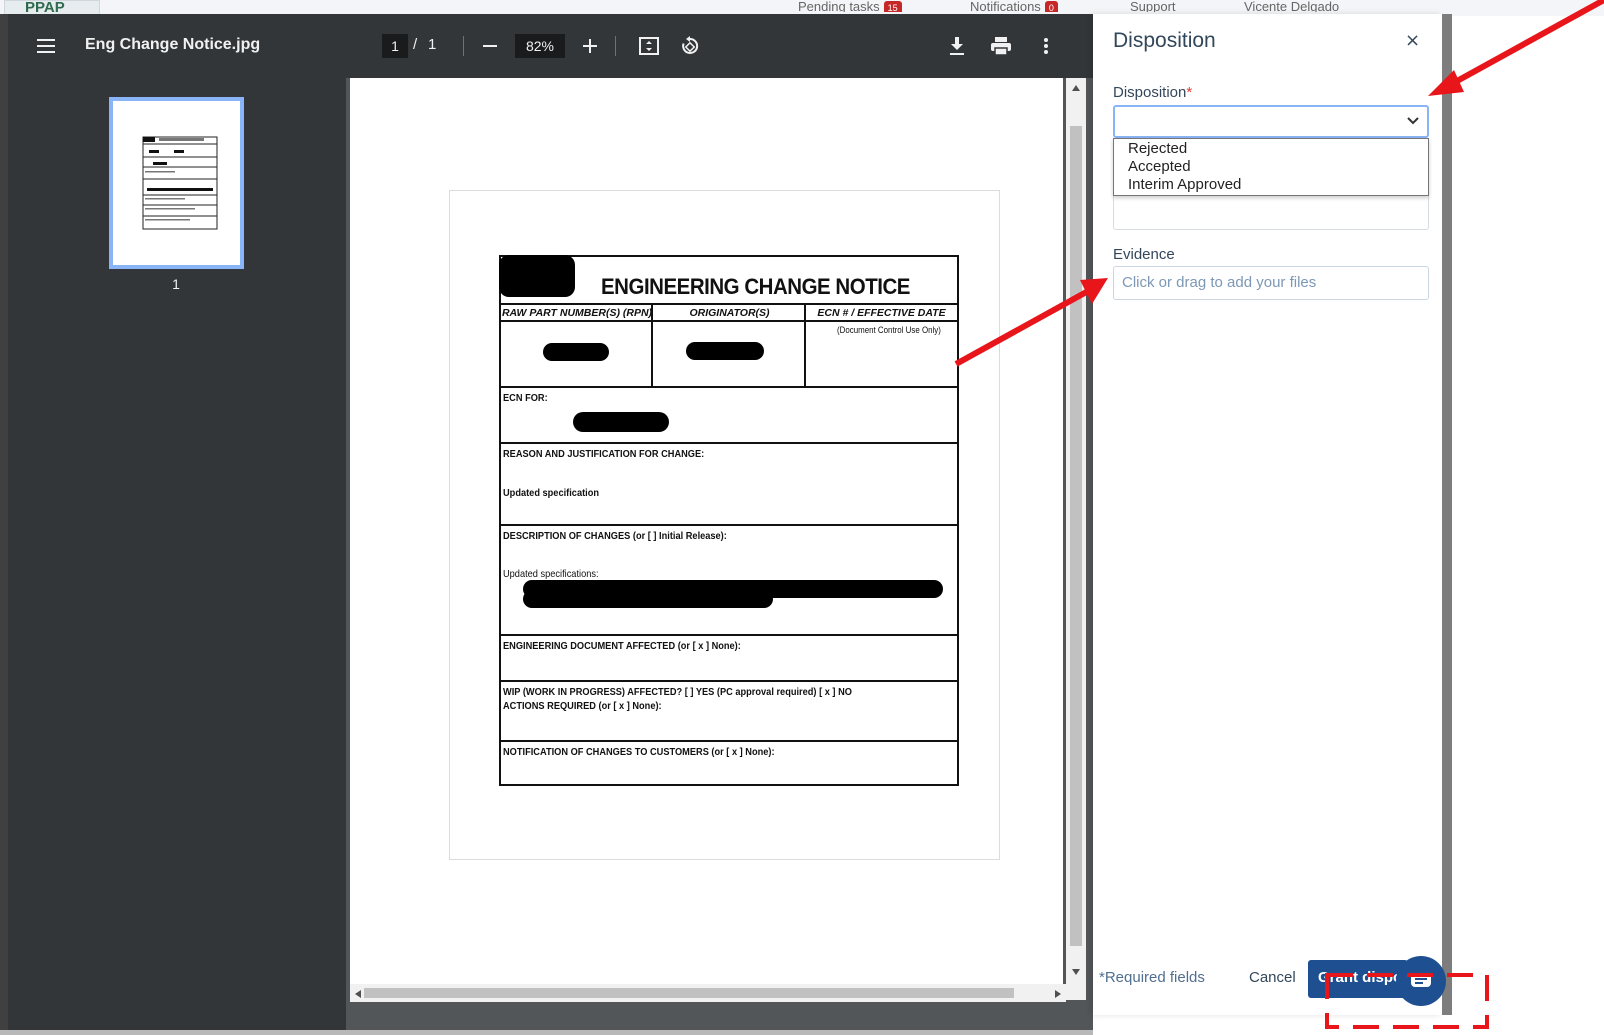 The width and height of the screenshot is (1604, 1035). I want to click on rotate-icon, so click(690, 46).